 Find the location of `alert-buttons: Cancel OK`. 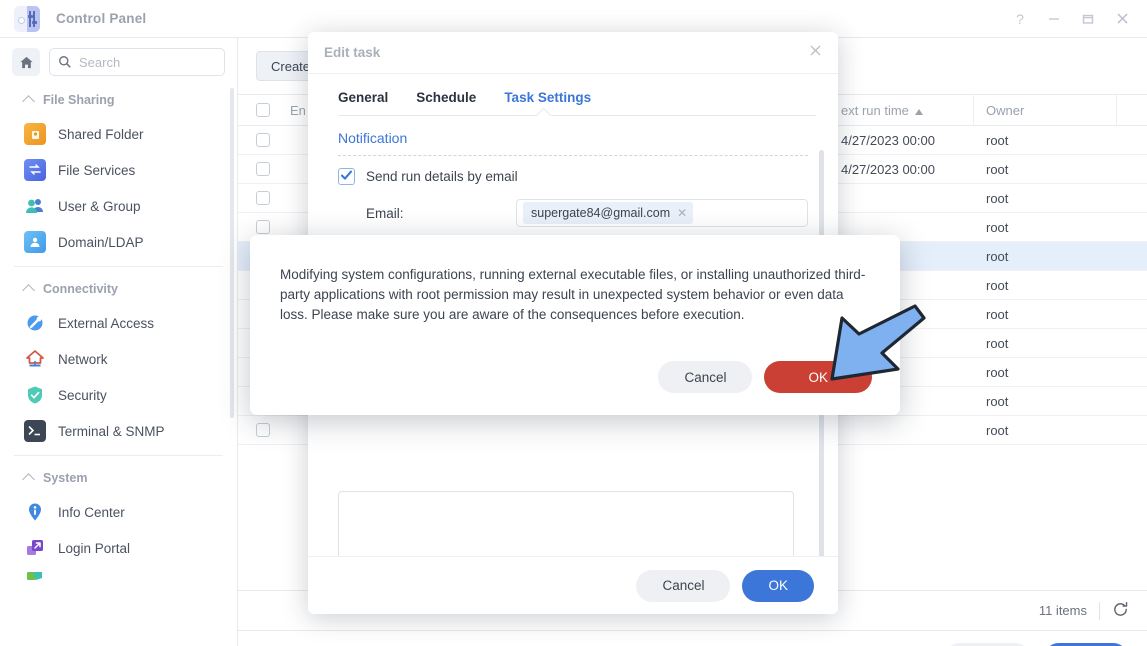

alert-buttons: Cancel OK is located at coordinates (765, 377).